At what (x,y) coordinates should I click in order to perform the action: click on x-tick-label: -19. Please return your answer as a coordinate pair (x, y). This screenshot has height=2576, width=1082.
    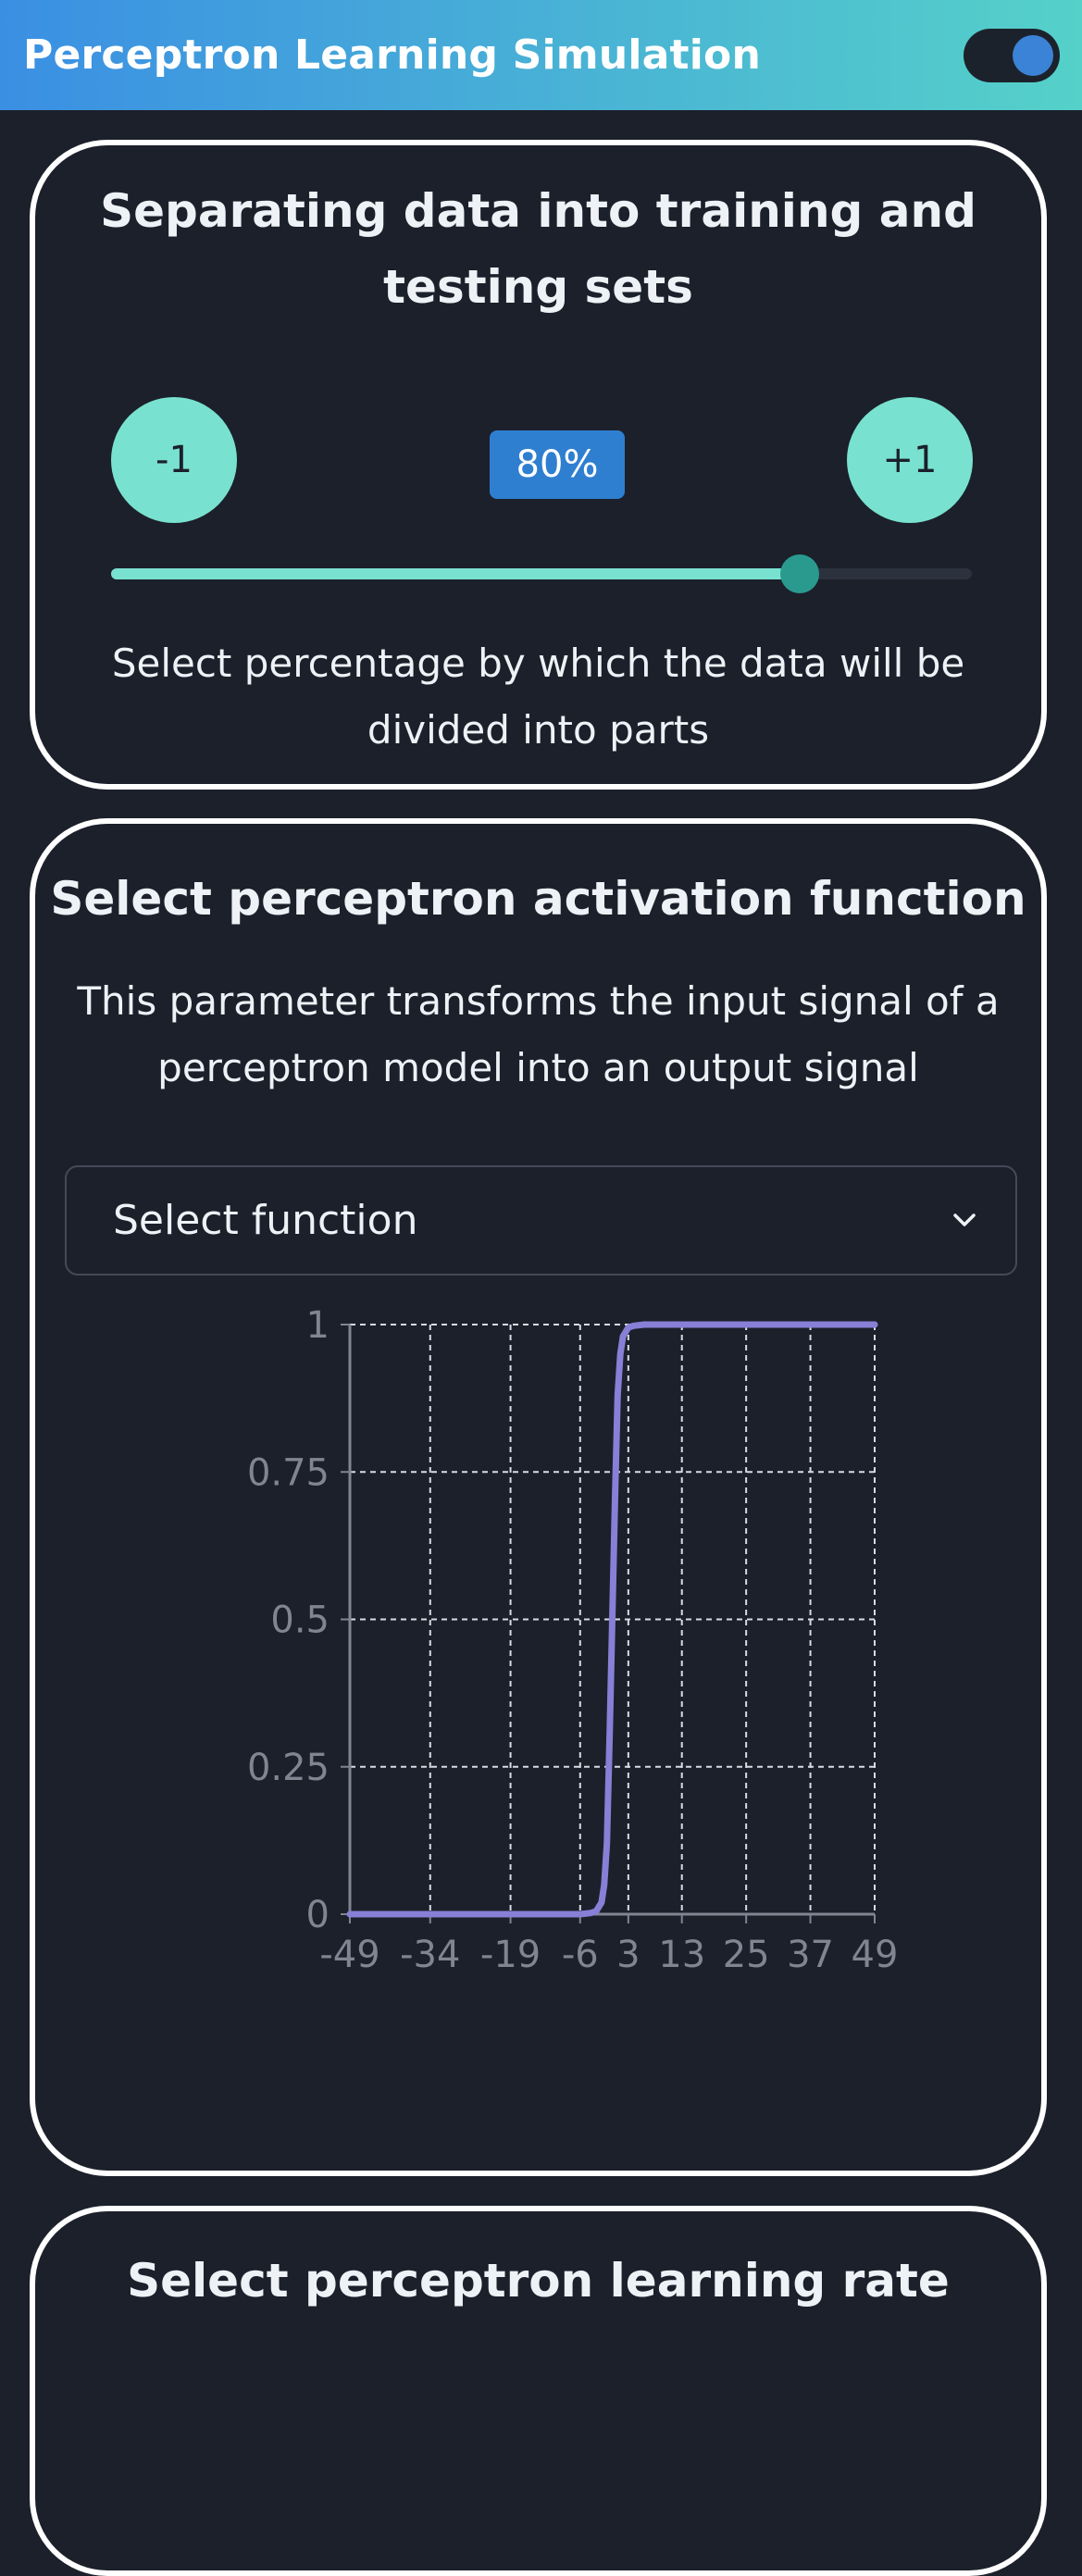
    Looking at the image, I should click on (510, 1955).